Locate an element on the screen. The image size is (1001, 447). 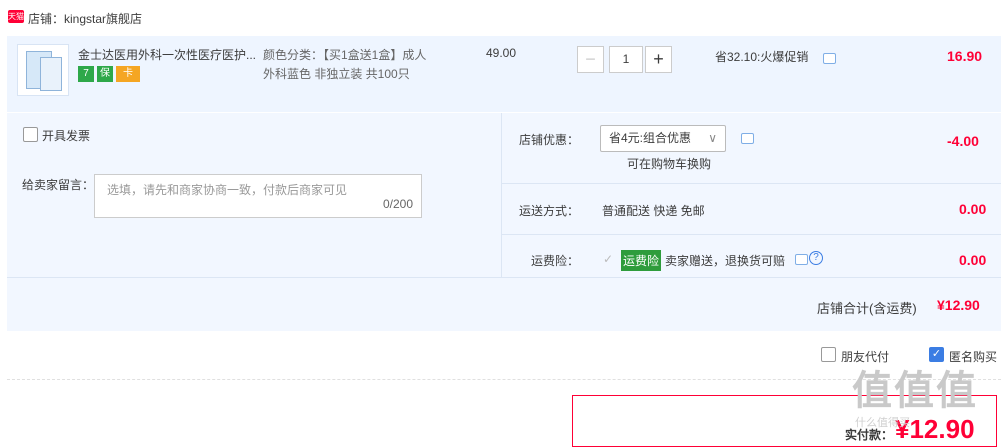
insurance-label: 运费险： is located at coordinates (554, 261).